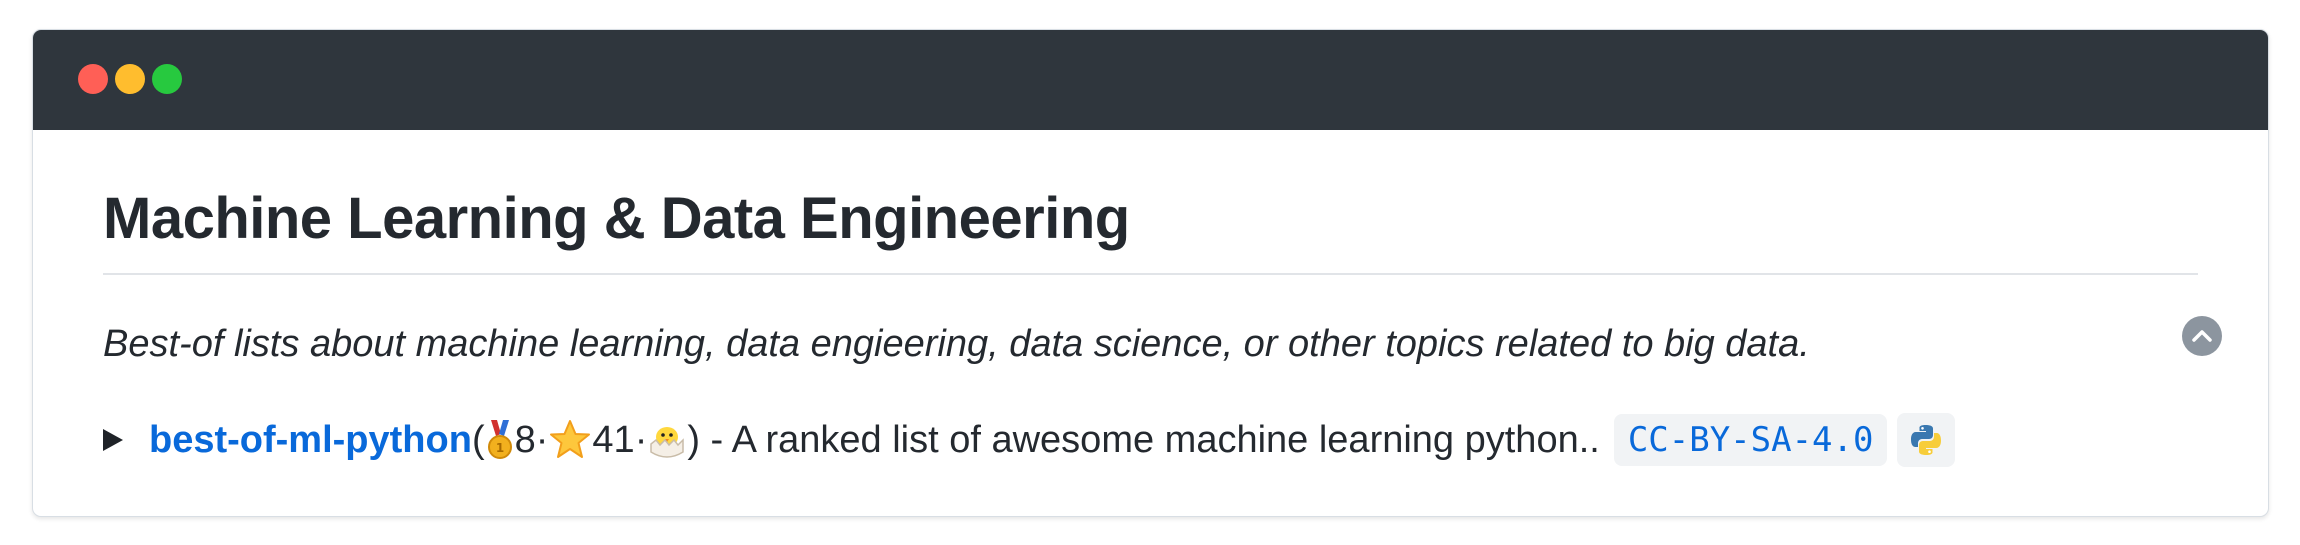 Image resolution: width=2300 pixels, height=545 pixels. Describe the element at coordinates (113, 440) in the screenshot. I see `expand-caret-icon` at that location.